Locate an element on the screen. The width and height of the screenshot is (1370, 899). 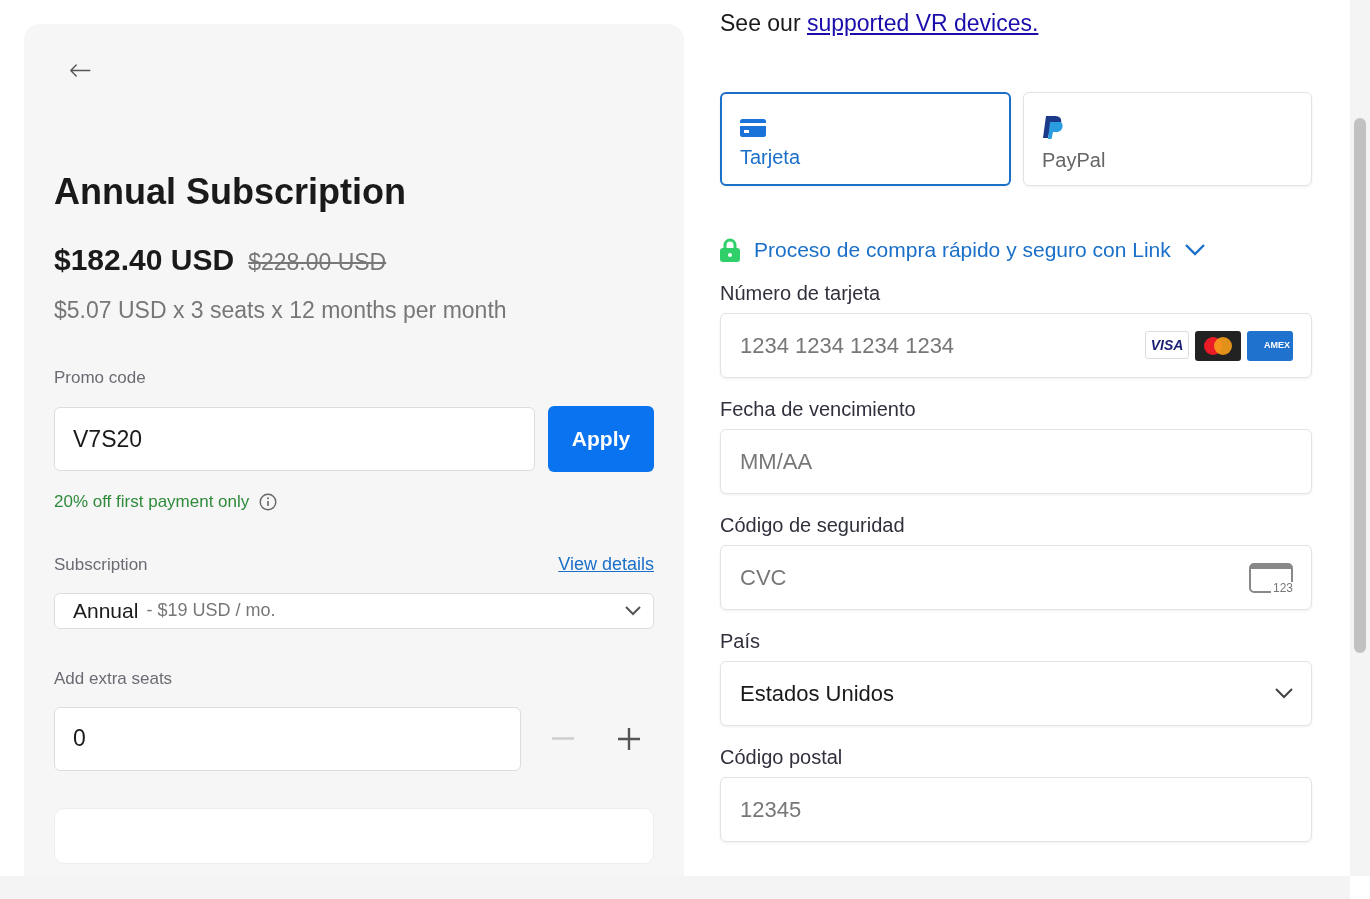
apply-button: Apply is located at coordinates (601, 439).